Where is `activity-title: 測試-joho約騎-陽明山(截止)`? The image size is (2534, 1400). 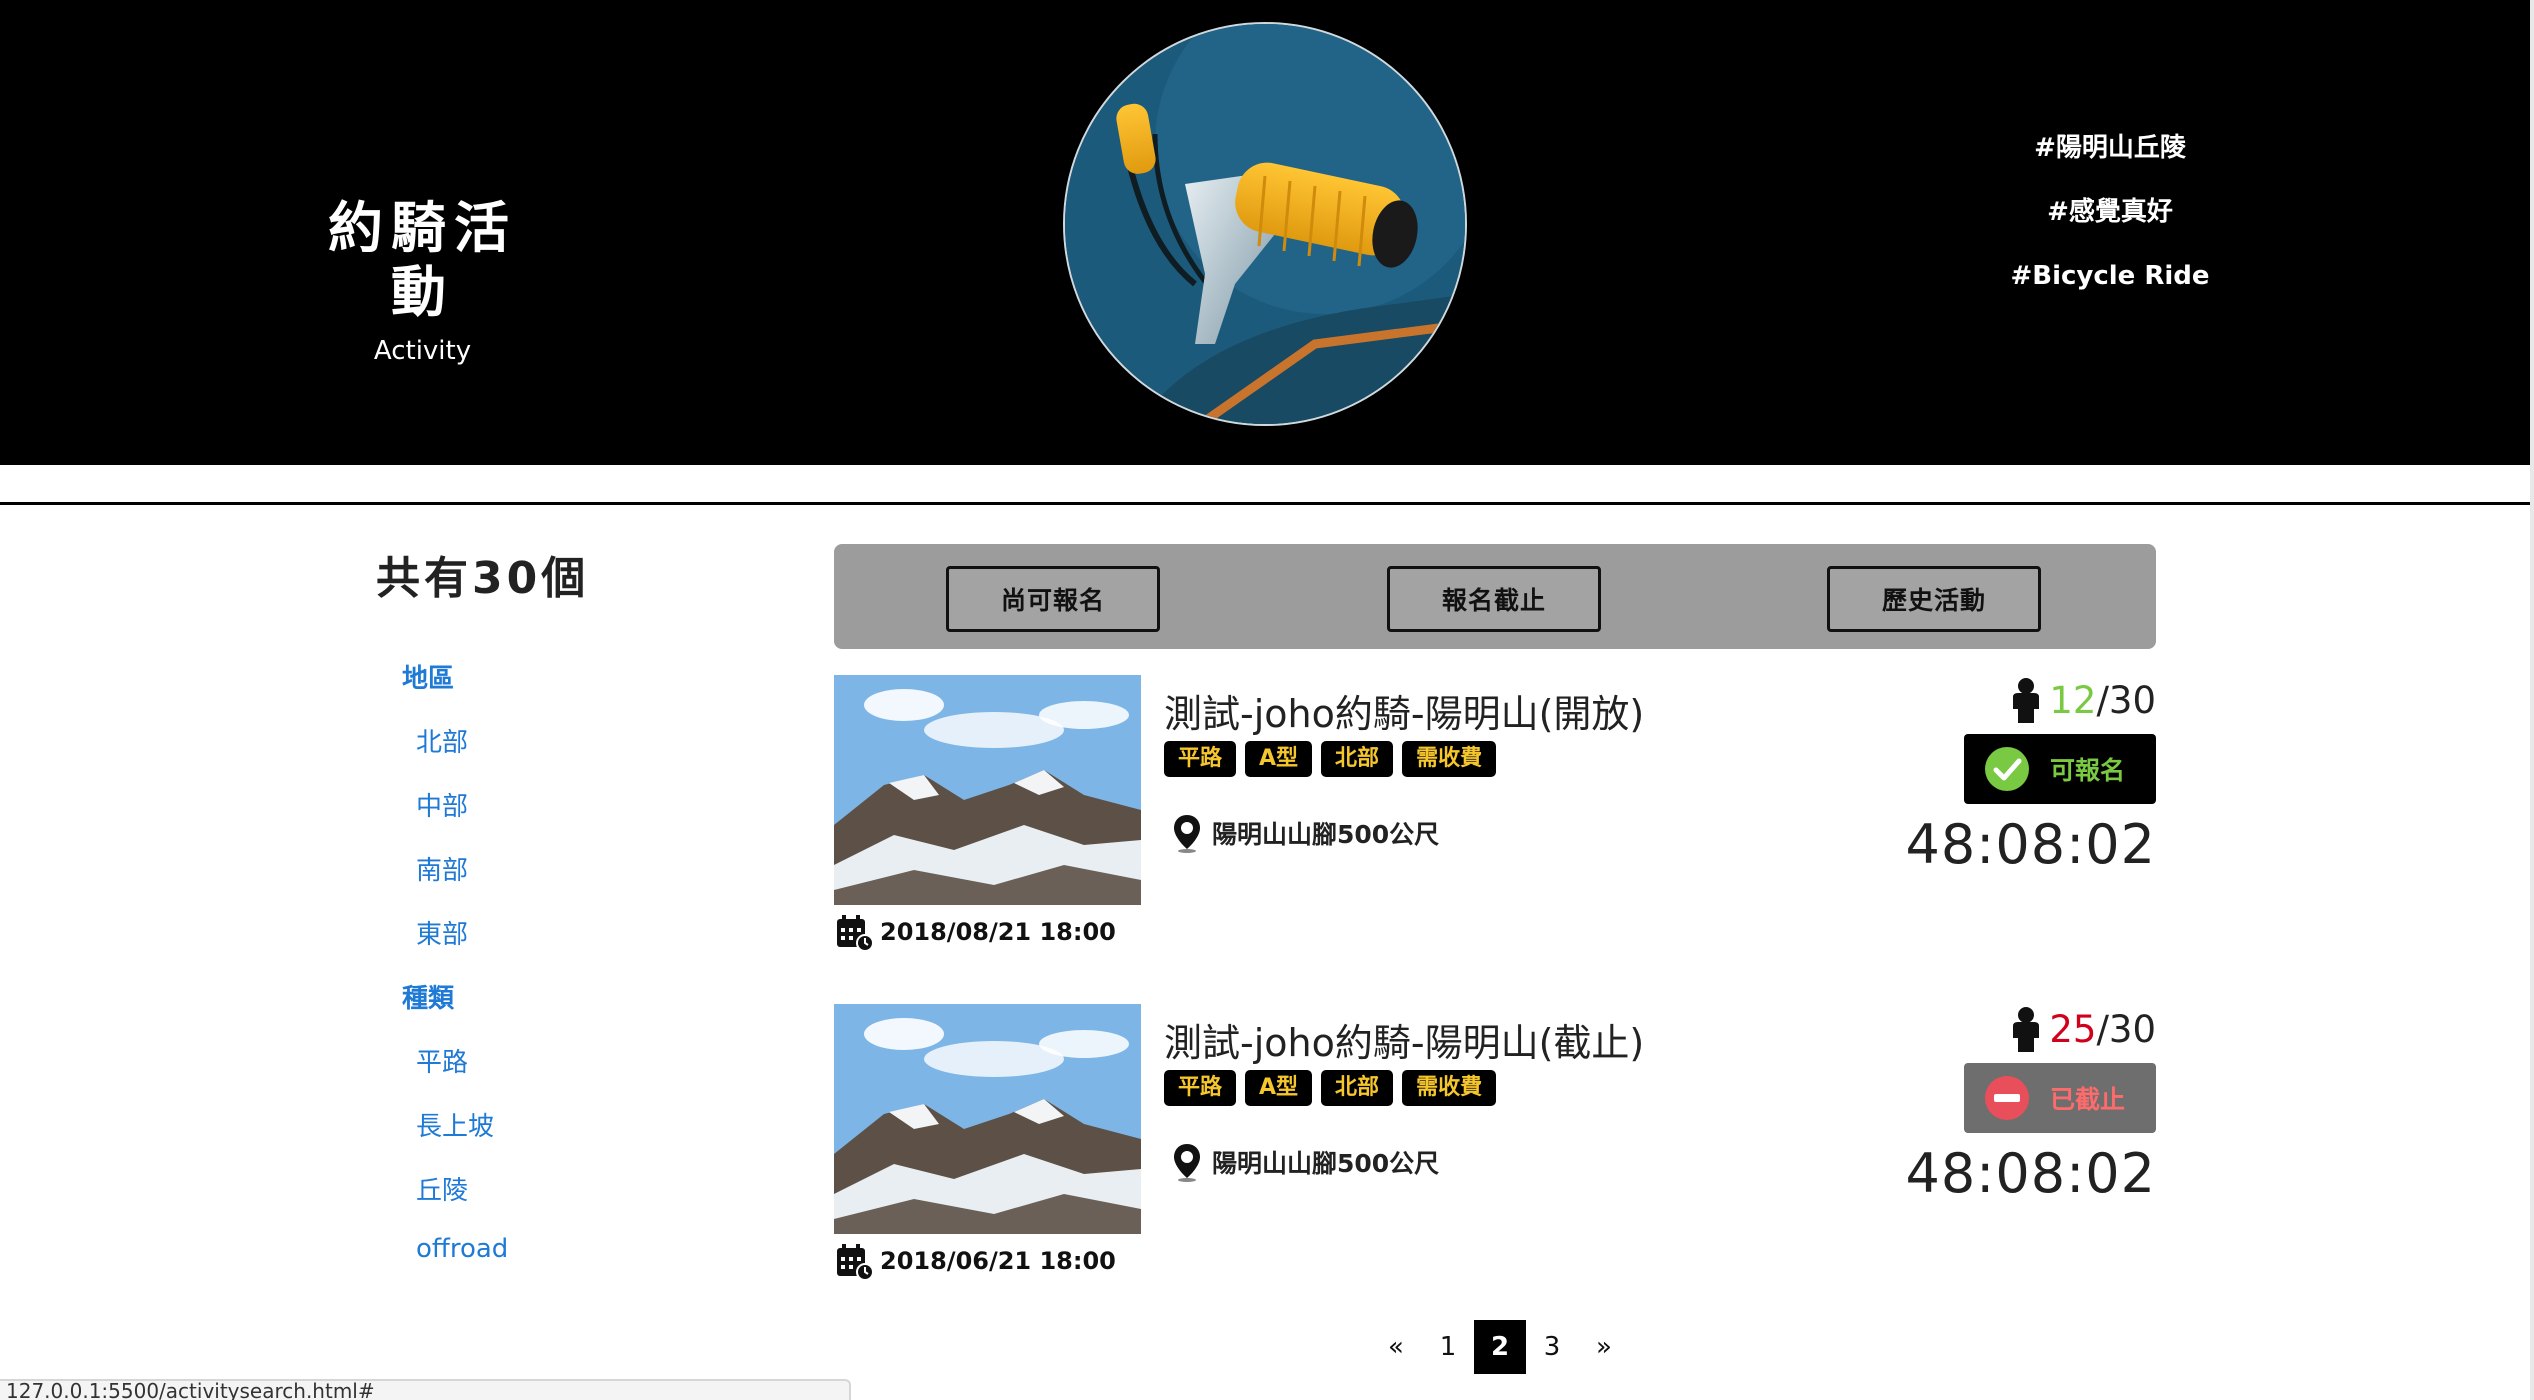
activity-title: 測試-joho約騎-陽明山(截止) is located at coordinates (1404, 1039).